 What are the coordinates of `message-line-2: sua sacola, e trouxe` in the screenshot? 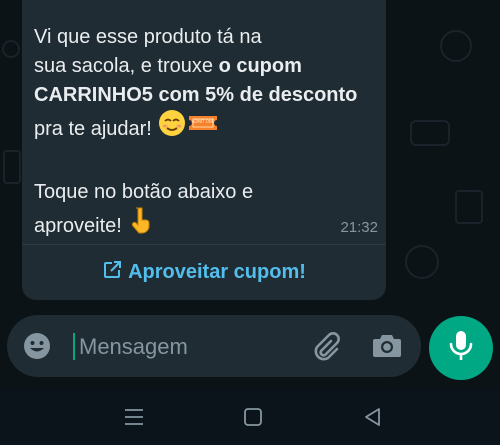 It's located at (126, 66).